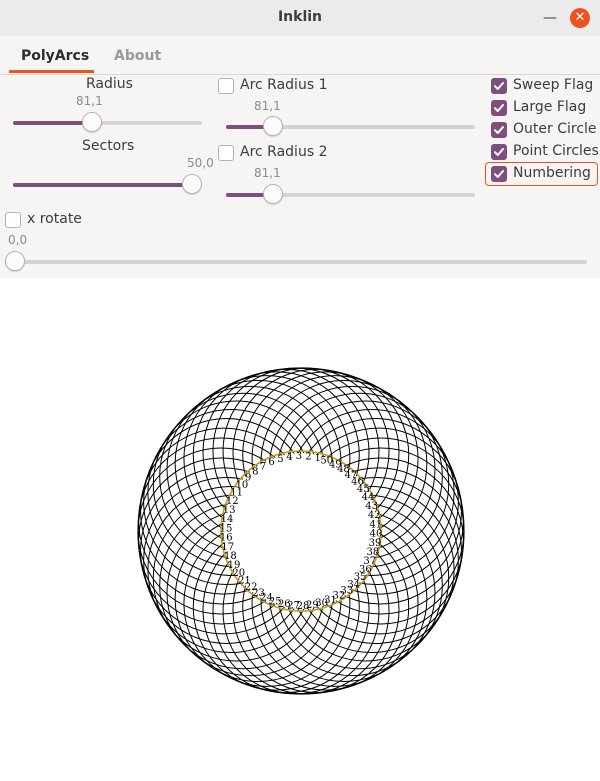 This screenshot has height=781, width=600. Describe the element at coordinates (137, 56) in the screenshot. I see `tab-about: About` at that location.